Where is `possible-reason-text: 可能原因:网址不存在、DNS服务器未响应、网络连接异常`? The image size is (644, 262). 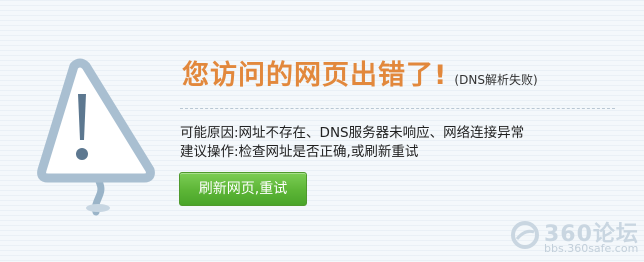 possible-reason-text: 可能原因:网址不存在、DNS服务器未响应、网络连接异常 is located at coordinates (352, 133).